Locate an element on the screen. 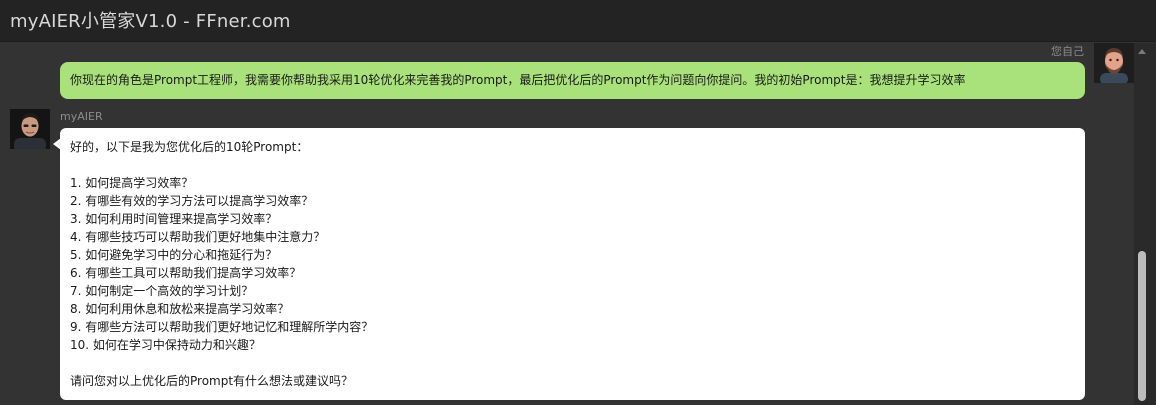 The width and height of the screenshot is (1156, 405). user-avatar-icon is located at coordinates (1114, 63).